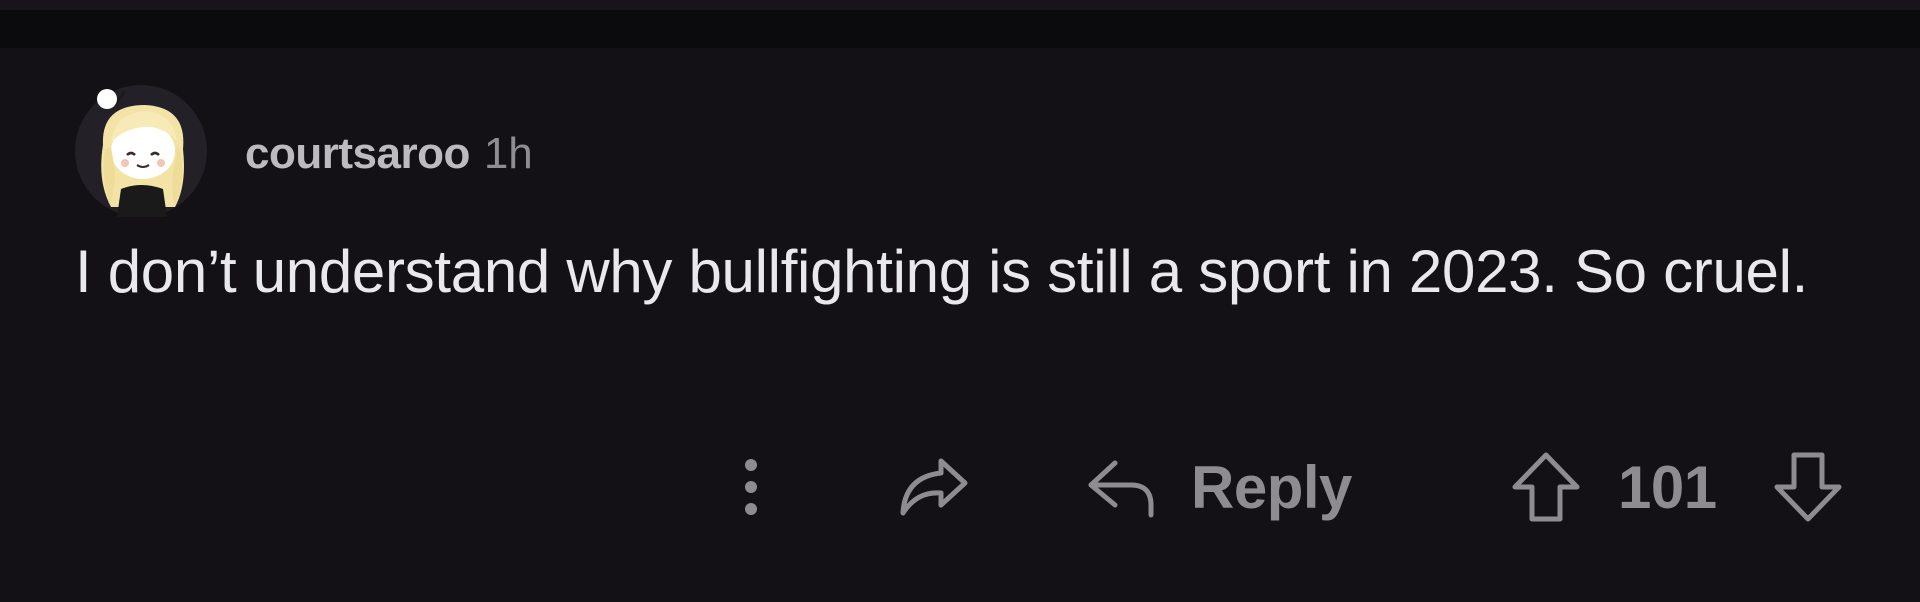 The image size is (1920, 602). I want to click on comment-meta: courtsaroo 1h, so click(389, 154).